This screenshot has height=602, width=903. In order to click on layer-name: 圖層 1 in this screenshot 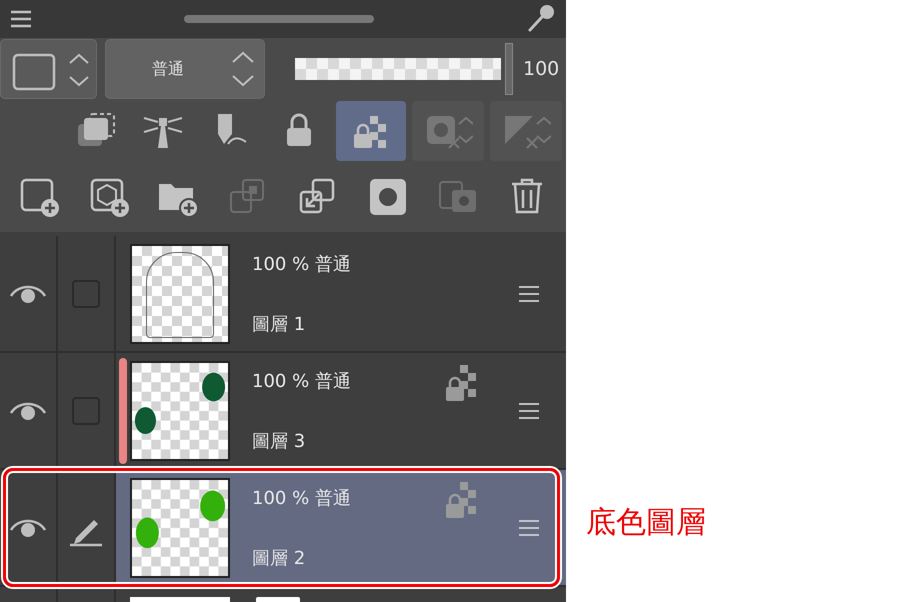, I will do `click(279, 324)`.